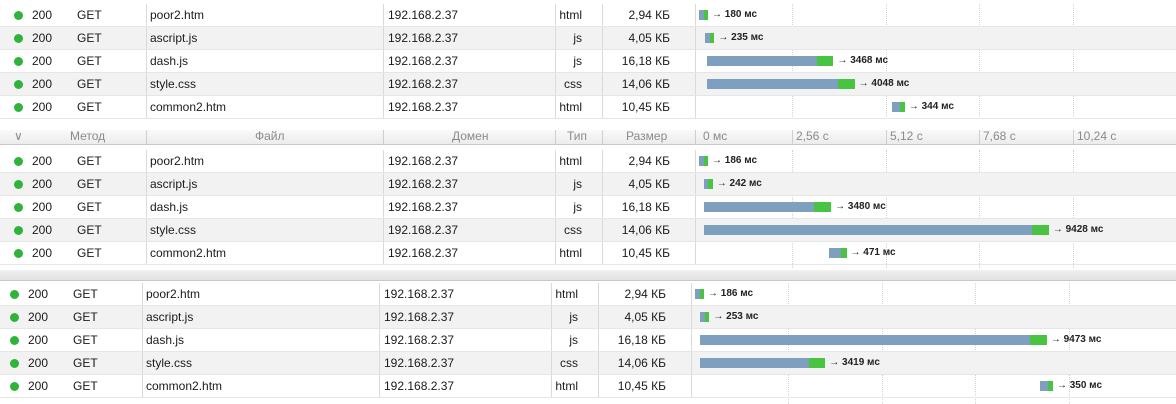 This screenshot has width=1176, height=404. Describe the element at coordinates (761, 61) in the screenshot. I see `timing-wait-segment` at that location.